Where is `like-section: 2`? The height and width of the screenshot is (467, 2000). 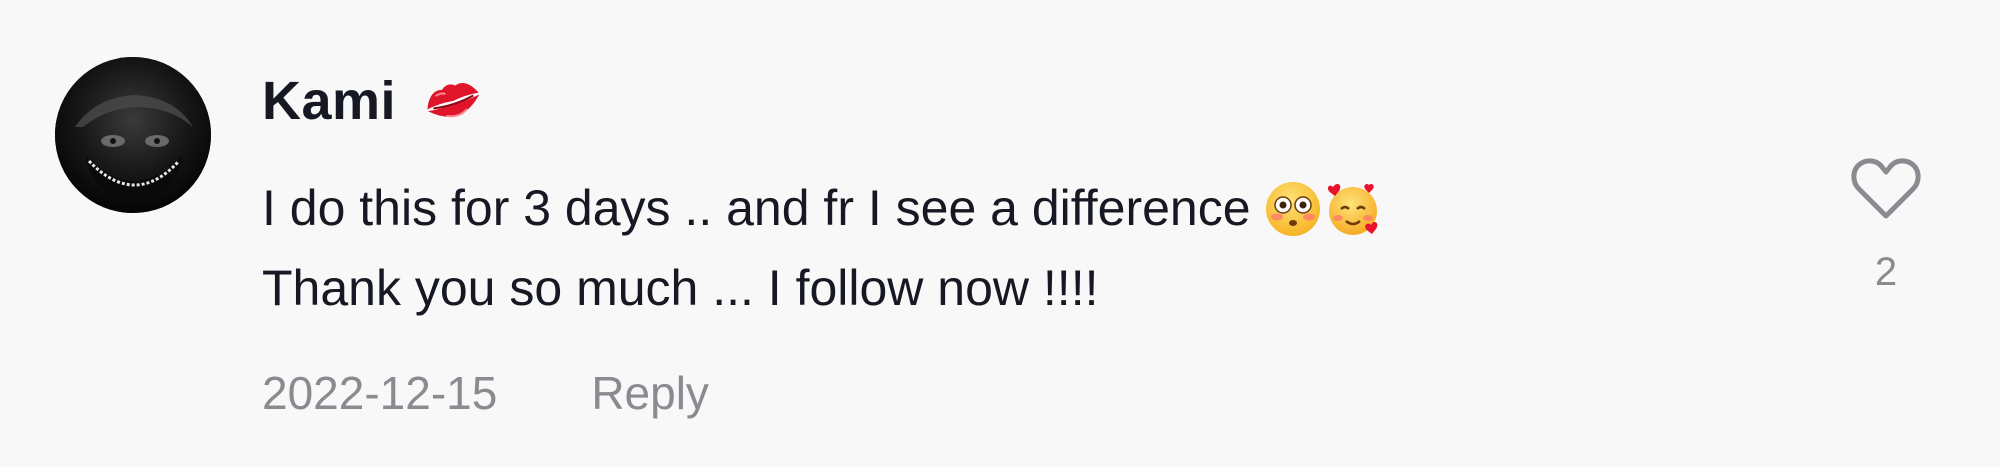
like-section: 2 is located at coordinates (1886, 231).